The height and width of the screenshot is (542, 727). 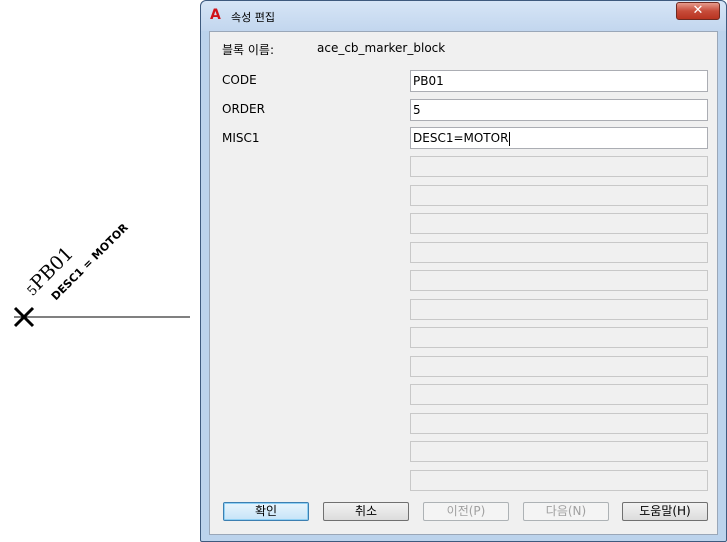 I want to click on next-button: 다음(N), so click(x=566, y=511).